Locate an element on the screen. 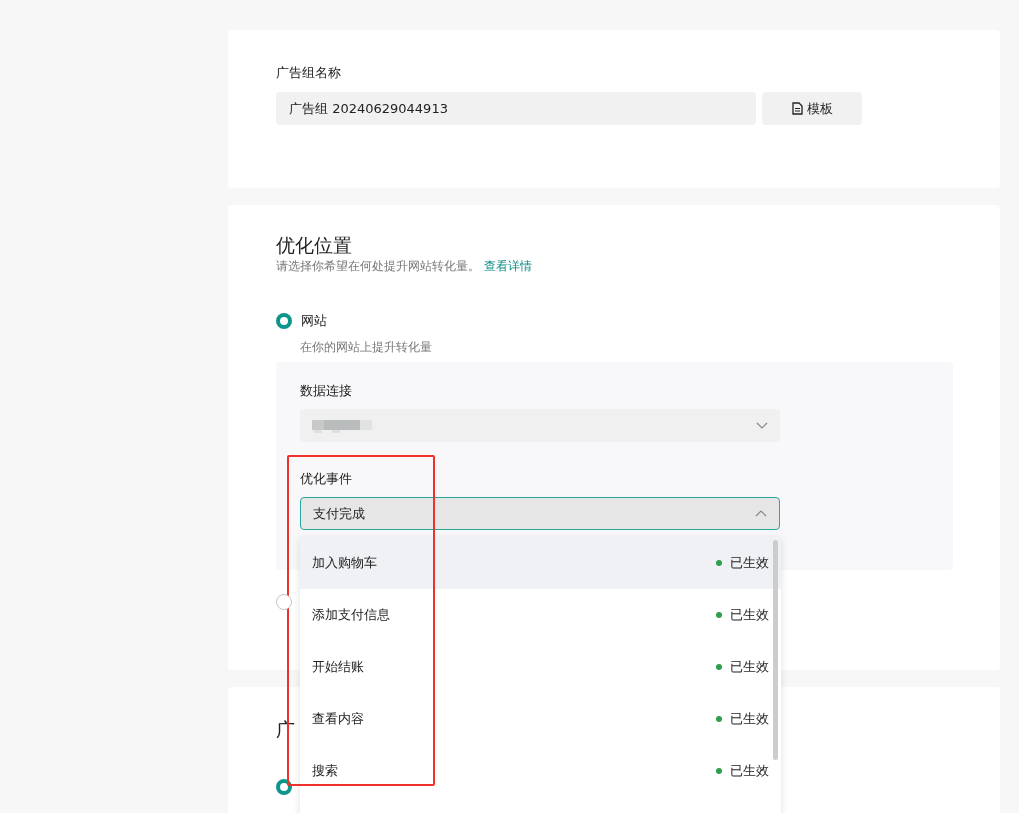  details-link: 查看详情 is located at coordinates (507, 266).